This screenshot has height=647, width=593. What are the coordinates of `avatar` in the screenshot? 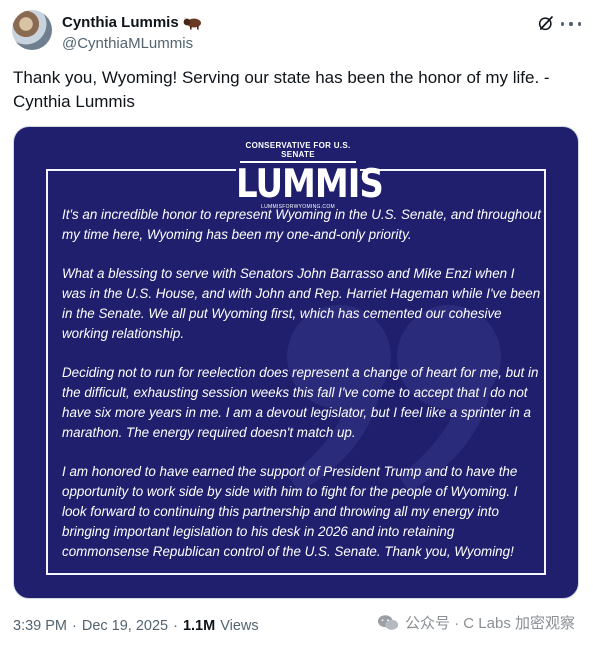 It's located at (32, 30).